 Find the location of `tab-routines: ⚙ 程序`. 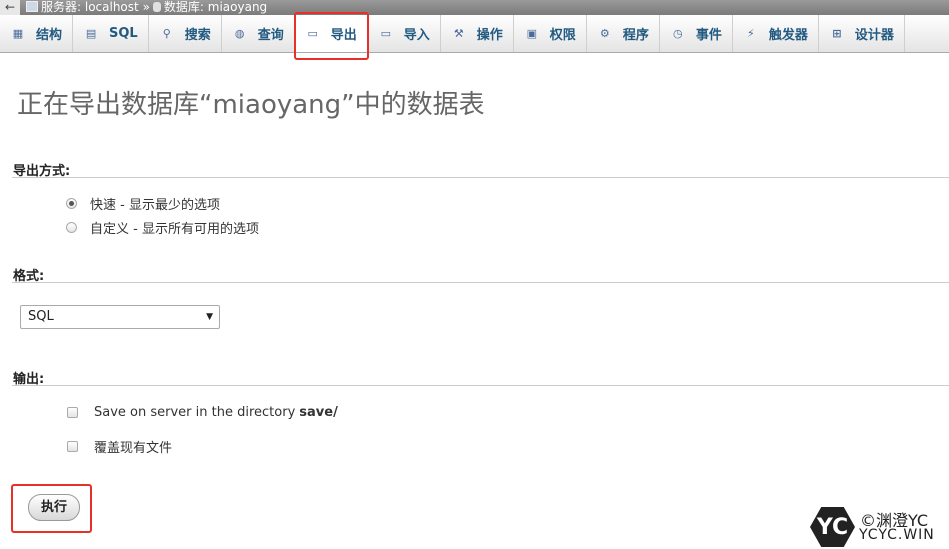

tab-routines: ⚙ 程序 is located at coordinates (623, 33).